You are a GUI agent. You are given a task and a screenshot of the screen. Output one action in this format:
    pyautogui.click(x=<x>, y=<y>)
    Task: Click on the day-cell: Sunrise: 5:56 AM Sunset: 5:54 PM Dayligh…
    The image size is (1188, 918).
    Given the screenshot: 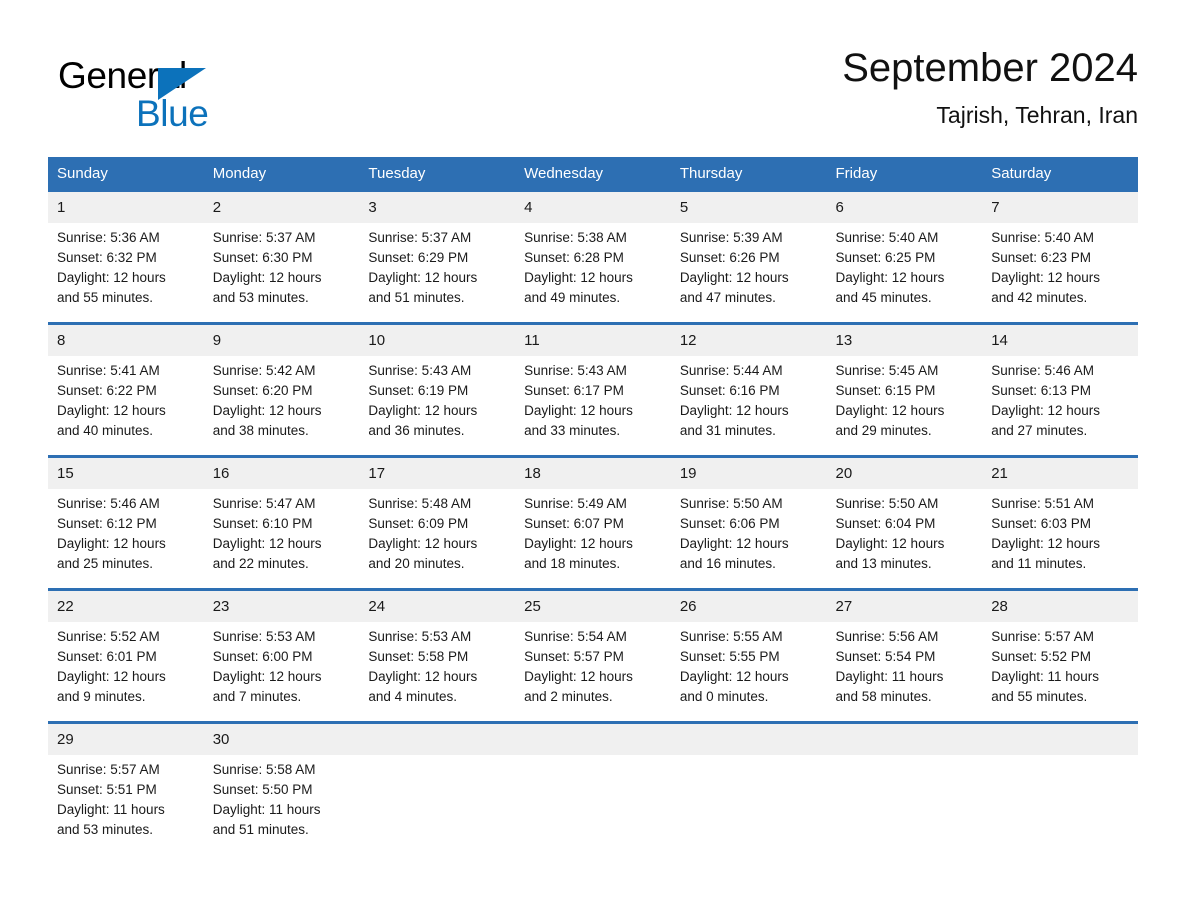 What is the action you would take?
    pyautogui.click(x=904, y=672)
    